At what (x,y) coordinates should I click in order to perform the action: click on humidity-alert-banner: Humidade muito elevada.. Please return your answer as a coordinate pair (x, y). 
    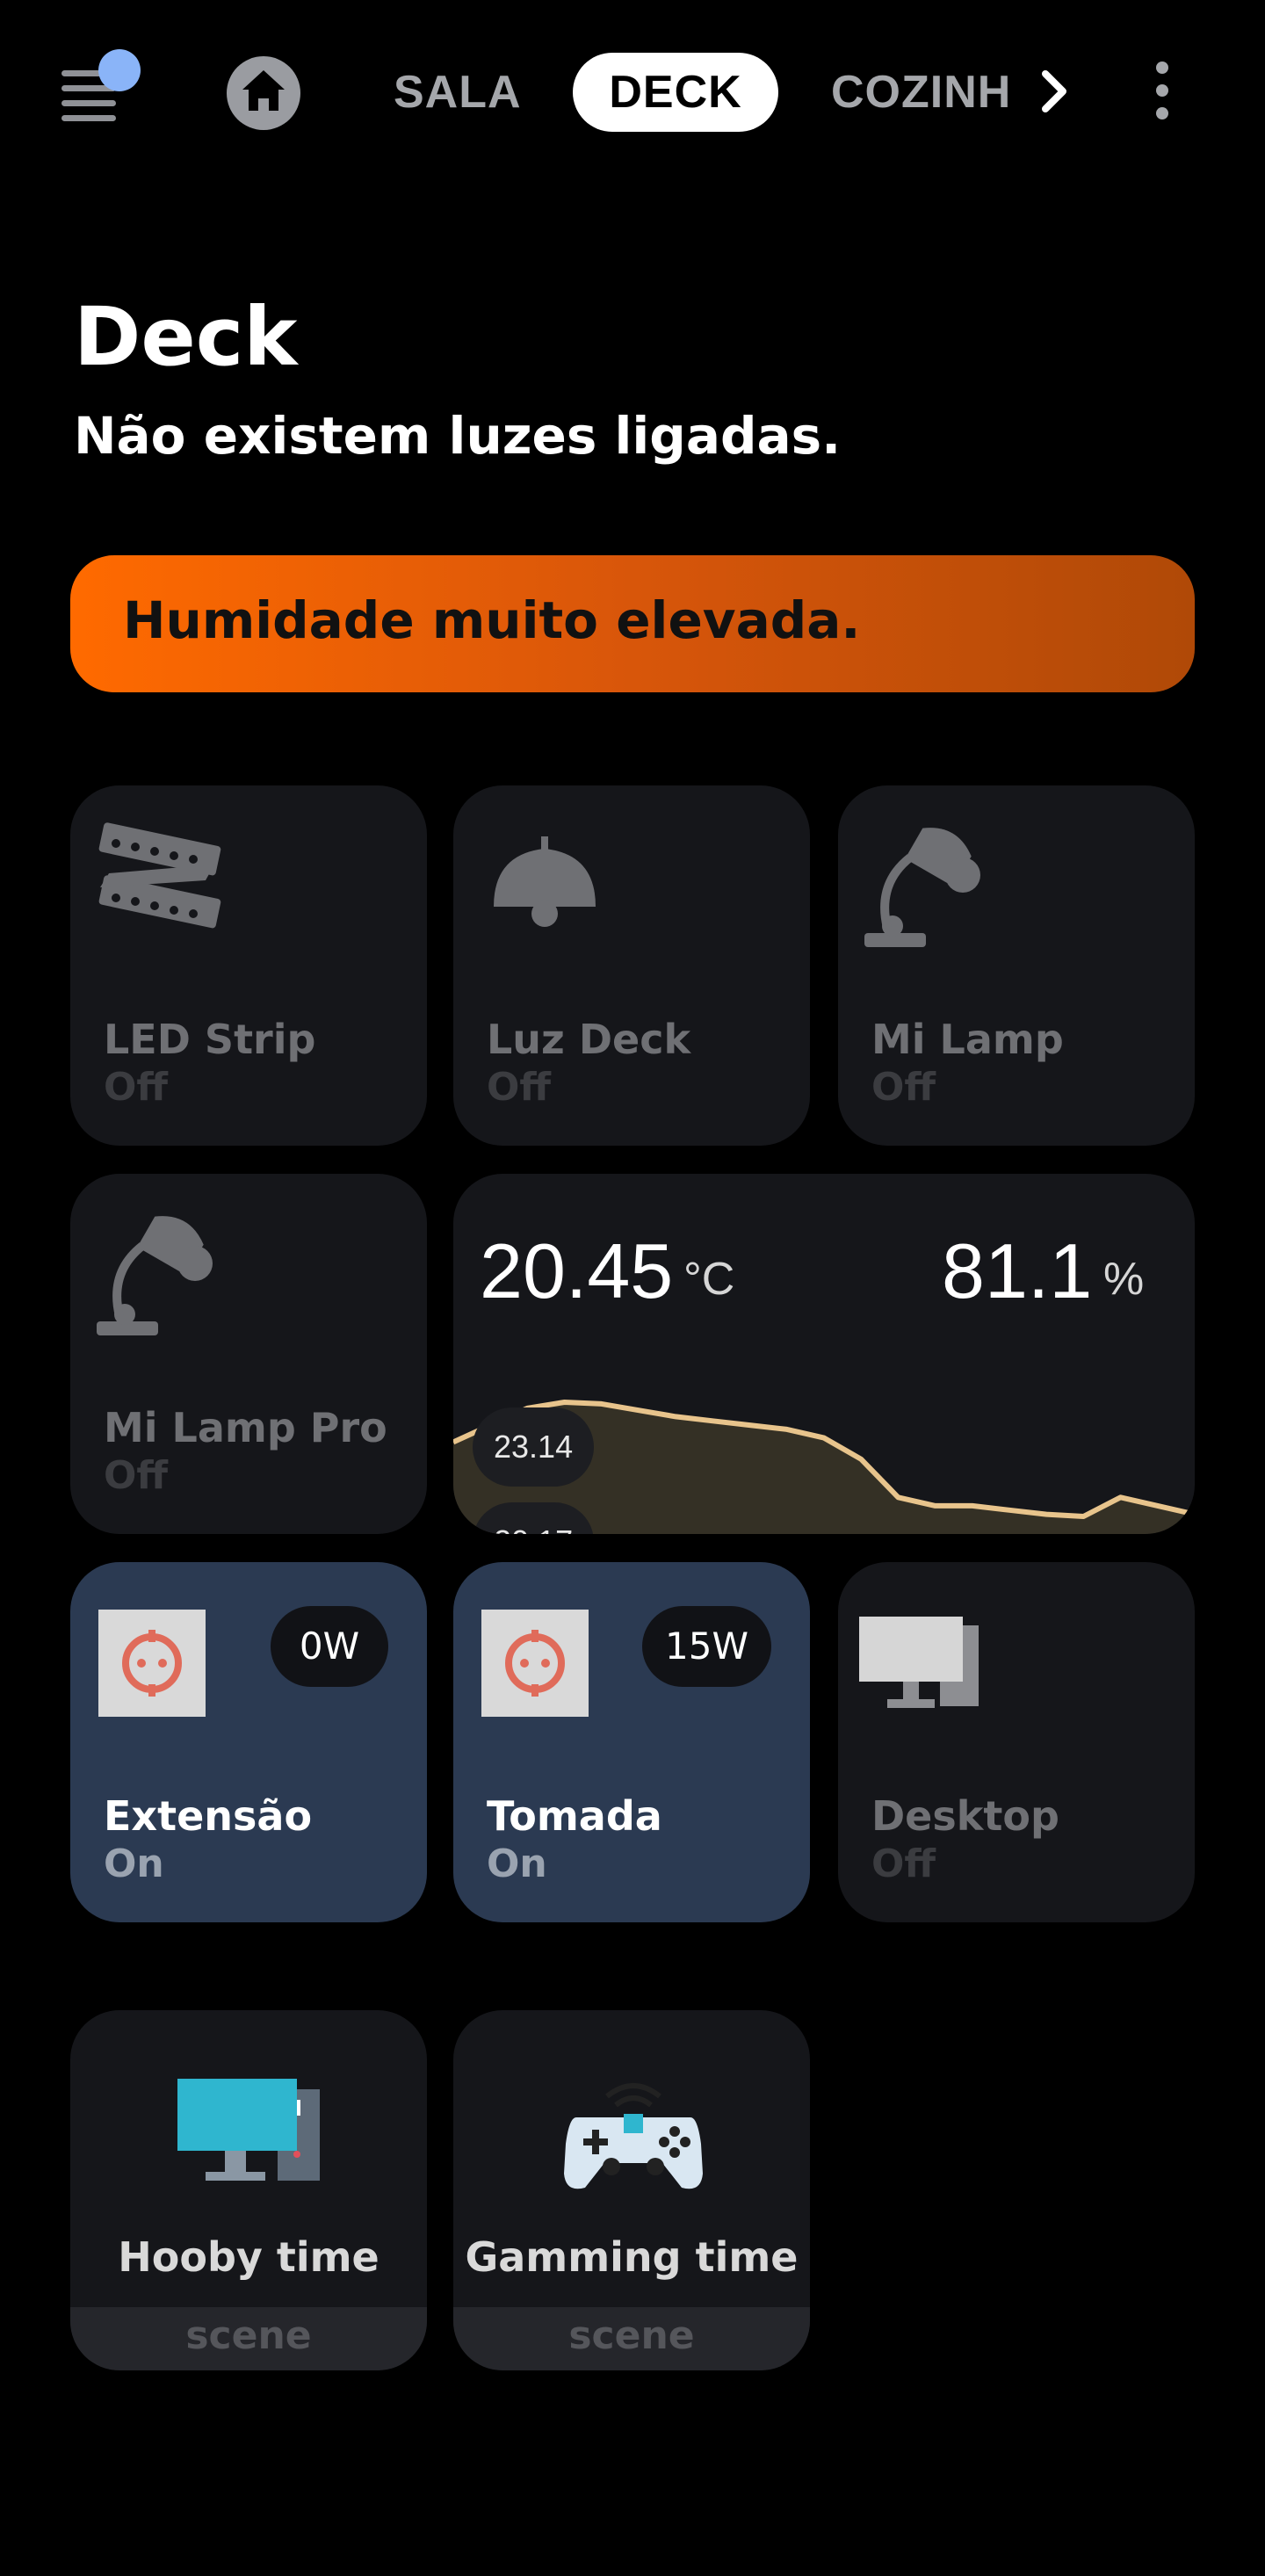
    Looking at the image, I should click on (632, 623).